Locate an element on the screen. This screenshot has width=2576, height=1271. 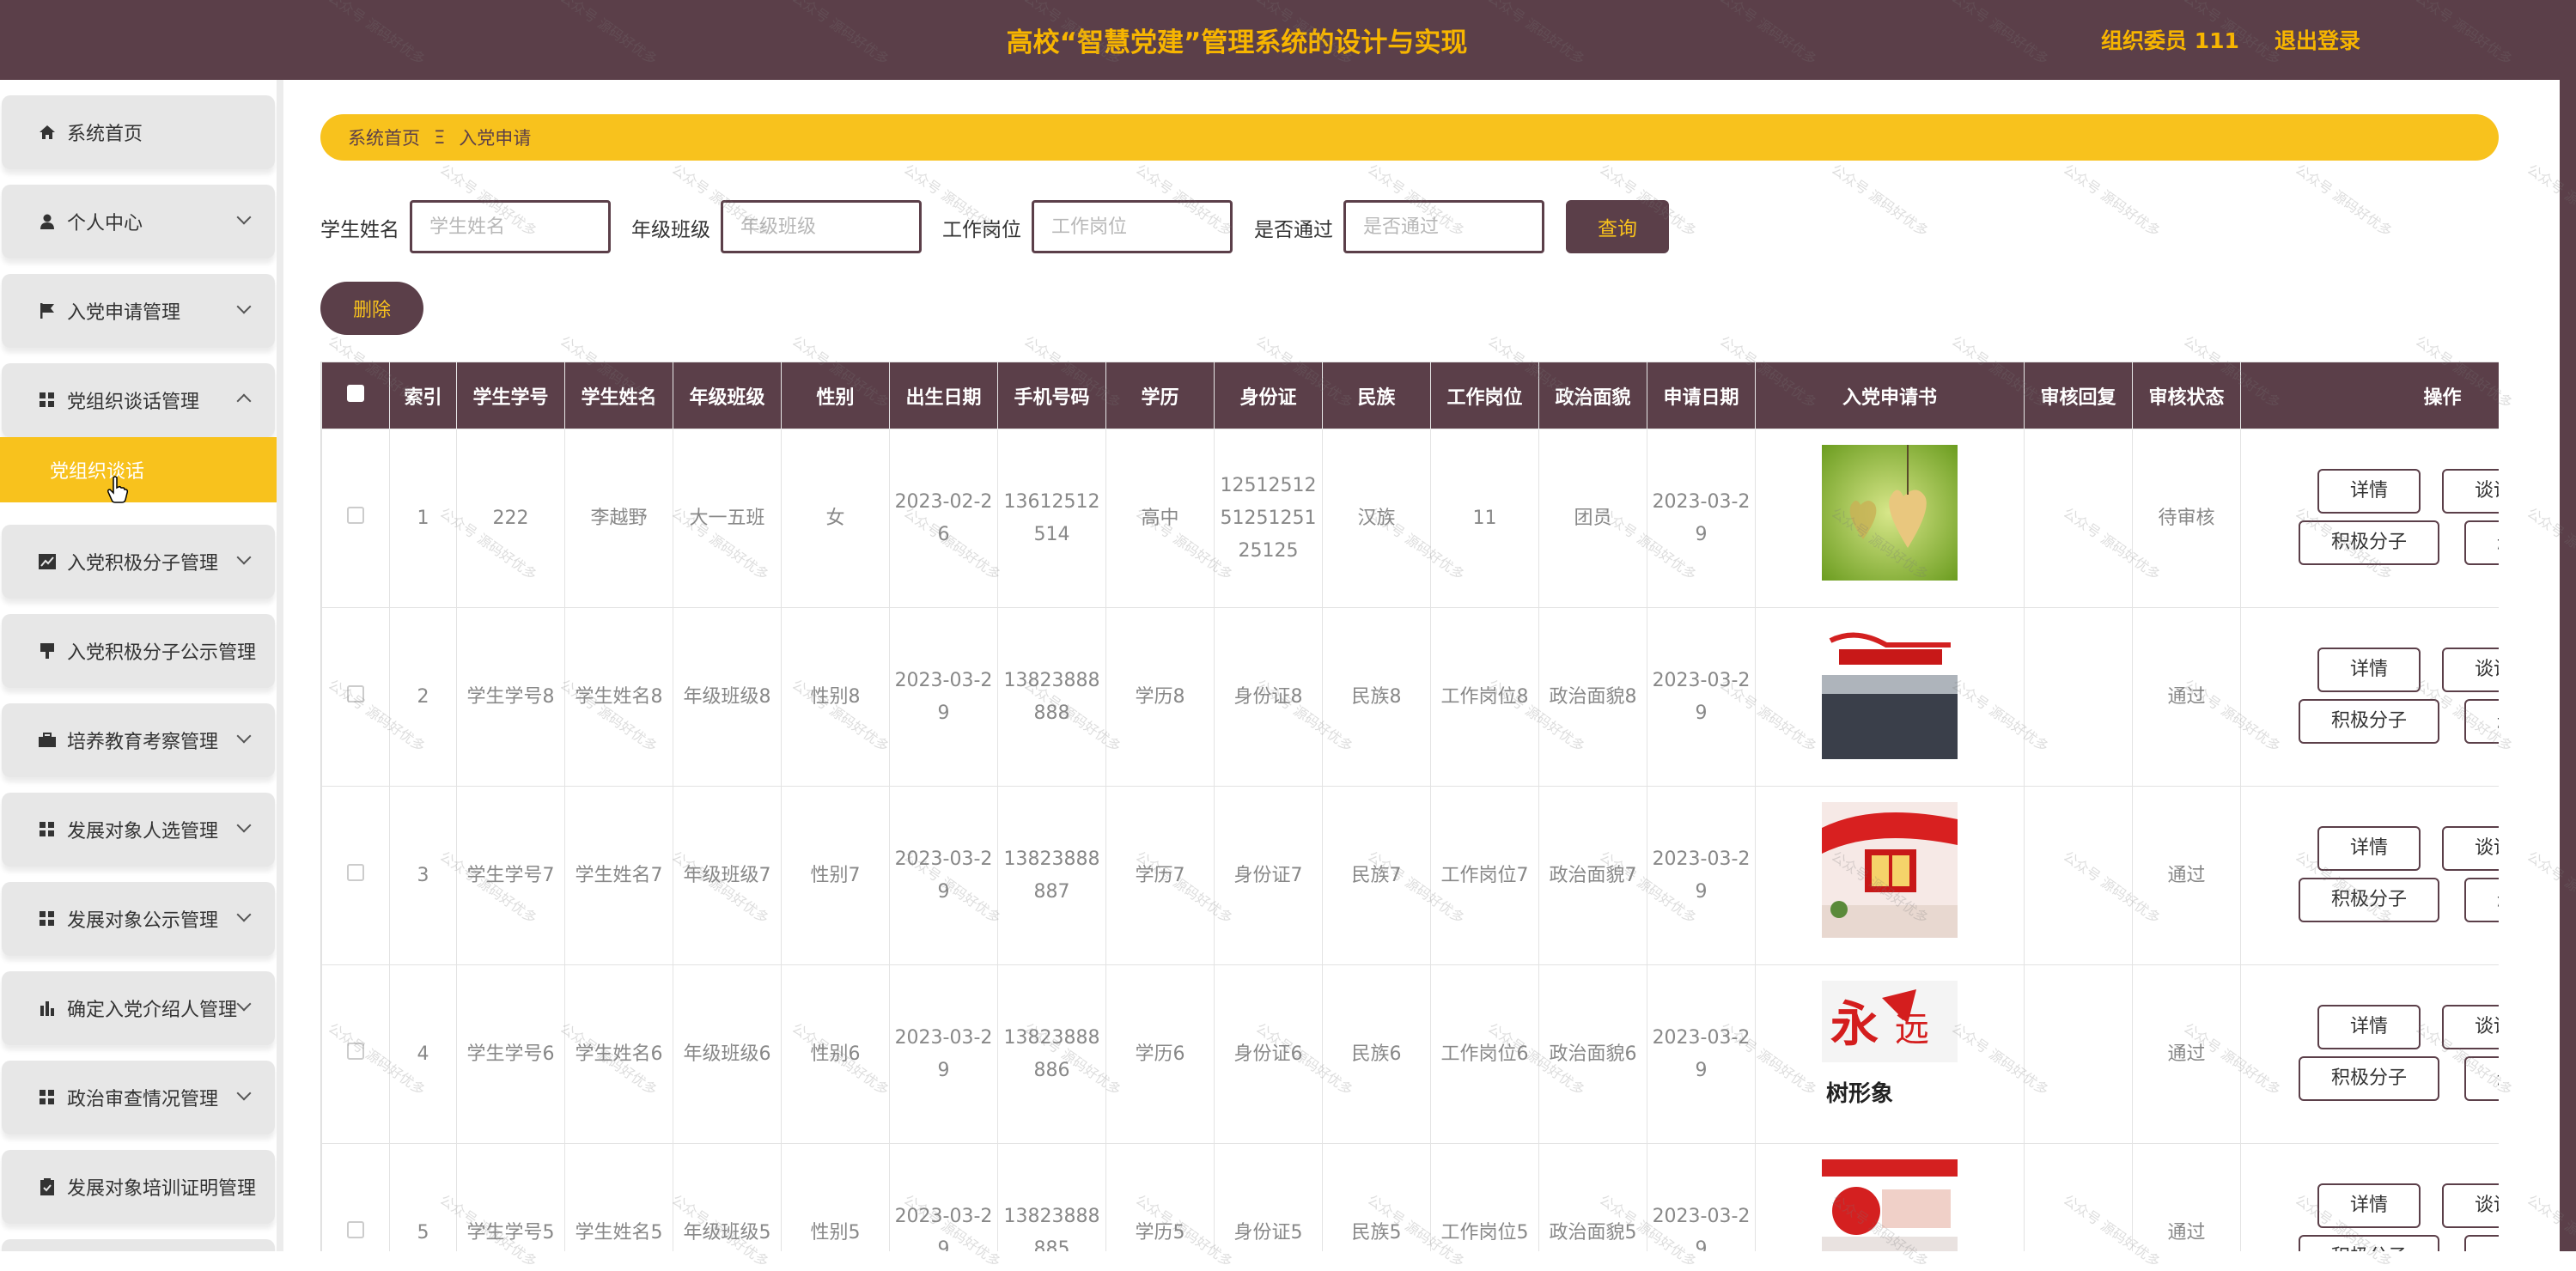
column-header: 学生姓名 is located at coordinates (618, 396).